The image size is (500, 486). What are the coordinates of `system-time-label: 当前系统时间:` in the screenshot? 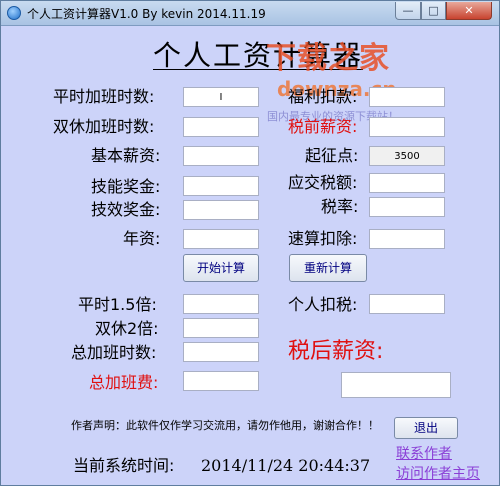 It's located at (124, 465).